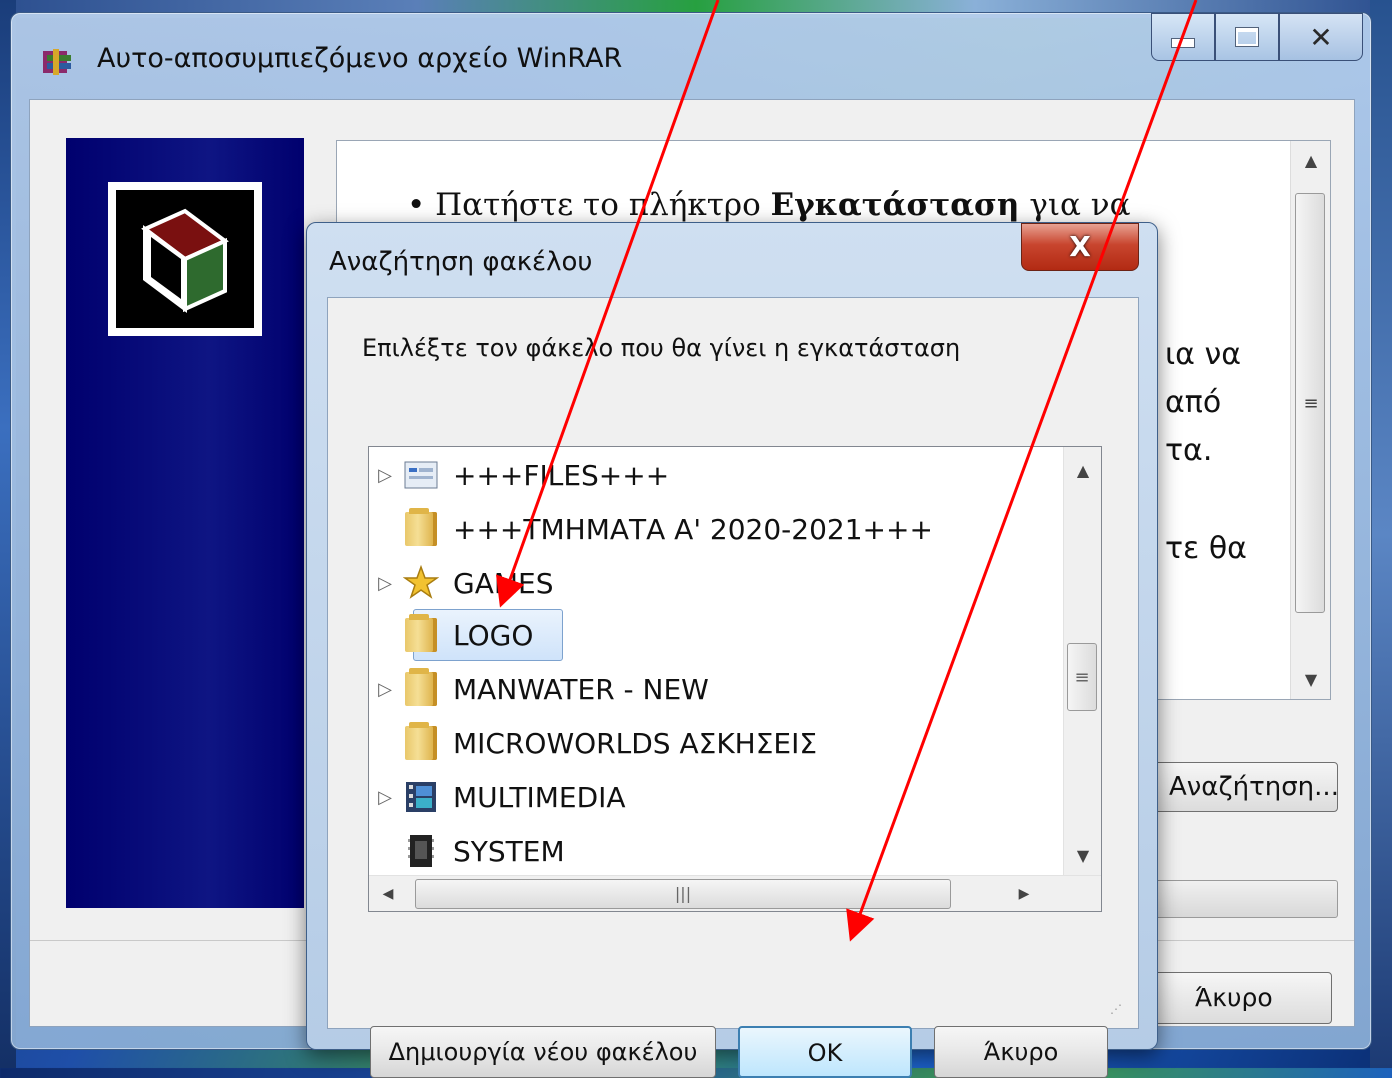 The width and height of the screenshot is (1392, 1078). Describe the element at coordinates (1193, 402) in the screenshot. I see `info-fragment: από` at that location.